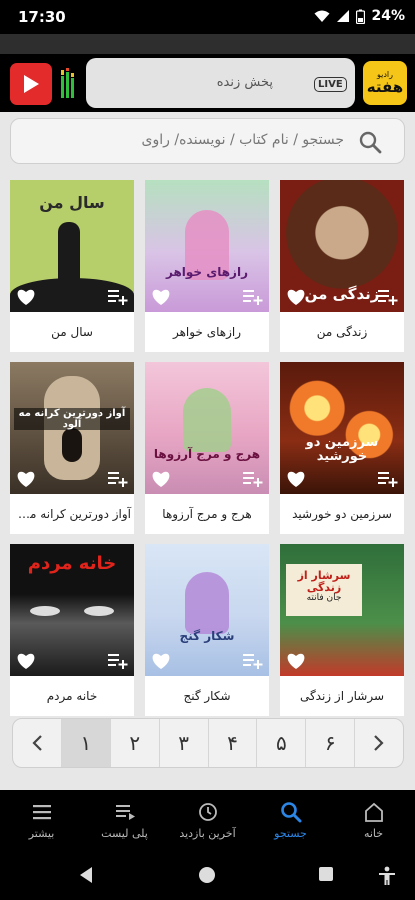  I want to click on status-icons: 24%, so click(359, 16).